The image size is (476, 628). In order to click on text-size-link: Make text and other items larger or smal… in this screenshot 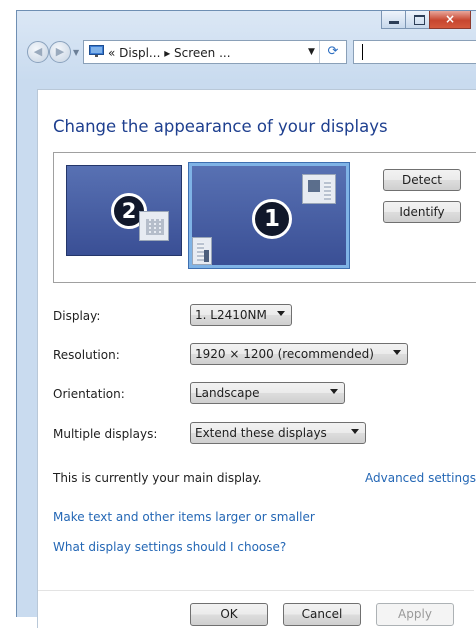, I will do `click(184, 517)`.